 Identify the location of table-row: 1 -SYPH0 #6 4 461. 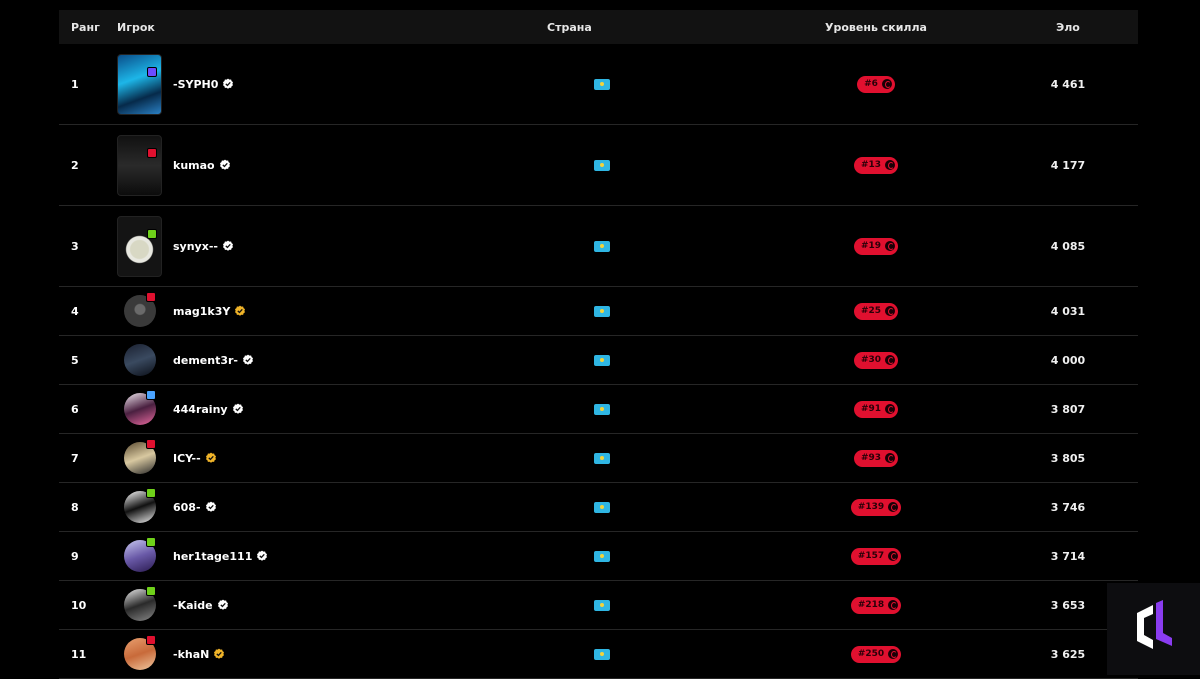
(598, 84).